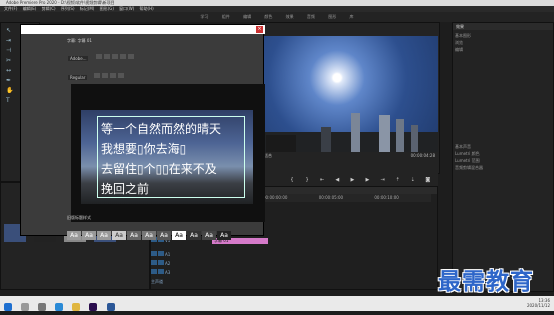  What do you see at coordinates (503, 49) in the screenshot?
I see `panel-tab: 编辑` at bounding box center [503, 49].